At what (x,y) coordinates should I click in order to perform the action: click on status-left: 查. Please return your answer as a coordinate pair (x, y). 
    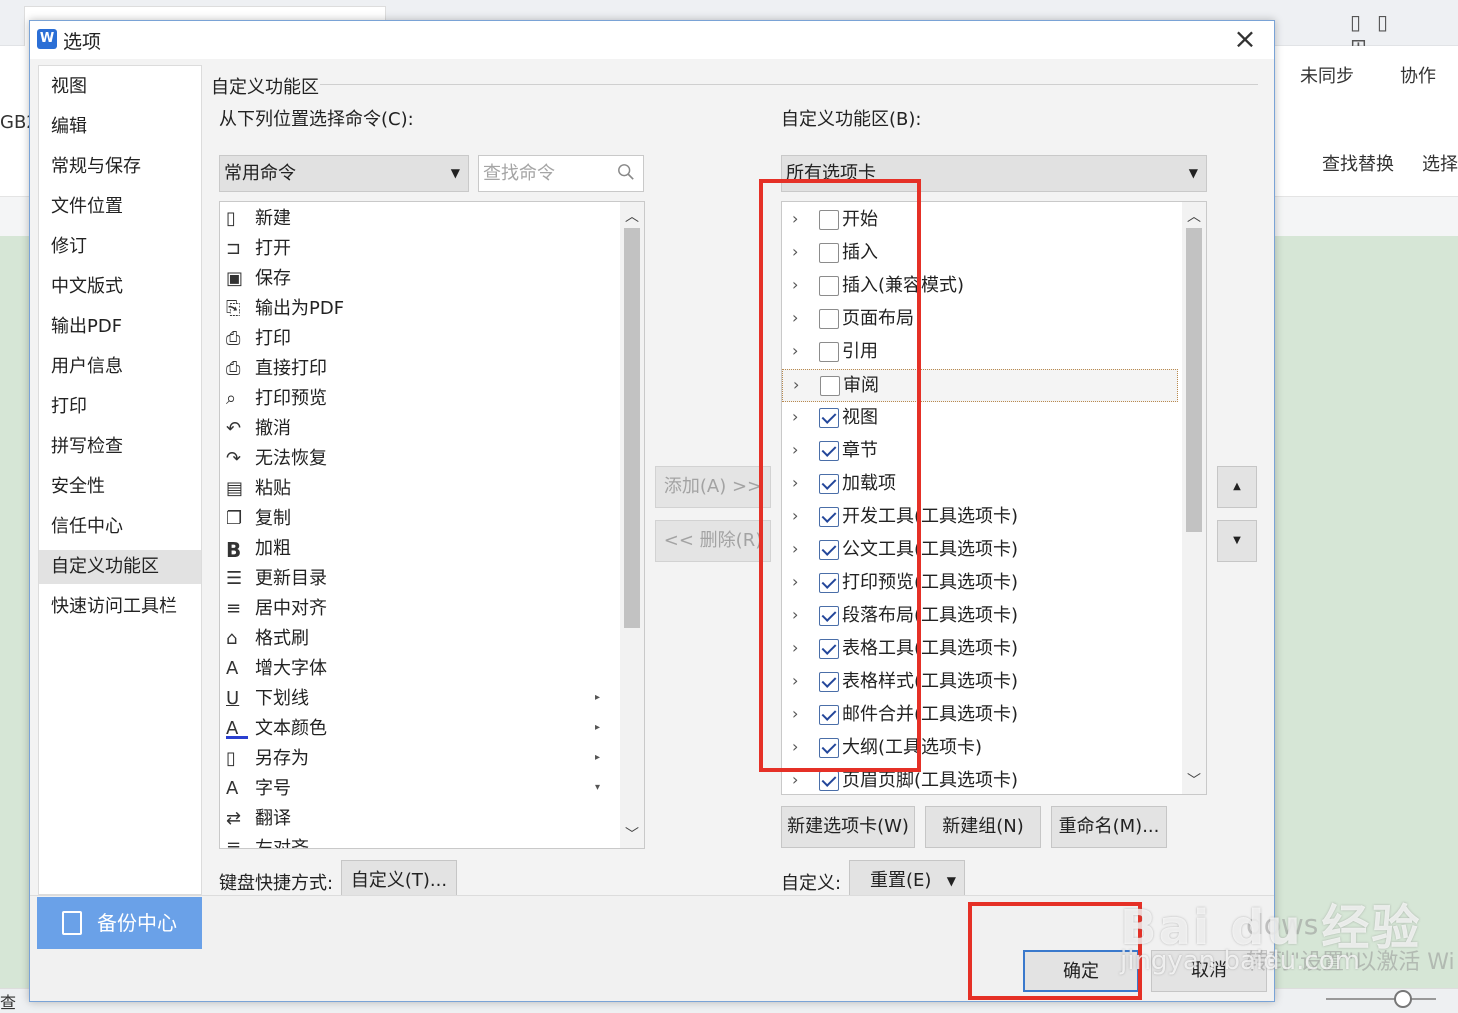
    Looking at the image, I should click on (8, 1002).